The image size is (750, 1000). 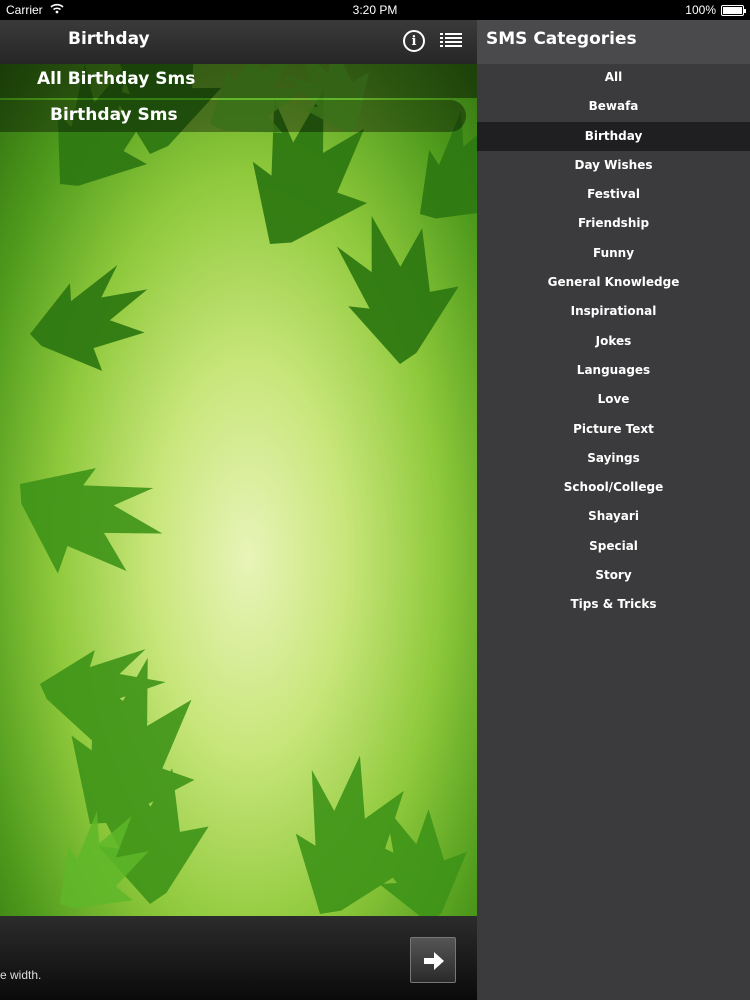 What do you see at coordinates (613, 546) in the screenshot?
I see `category-item-special: Special` at bounding box center [613, 546].